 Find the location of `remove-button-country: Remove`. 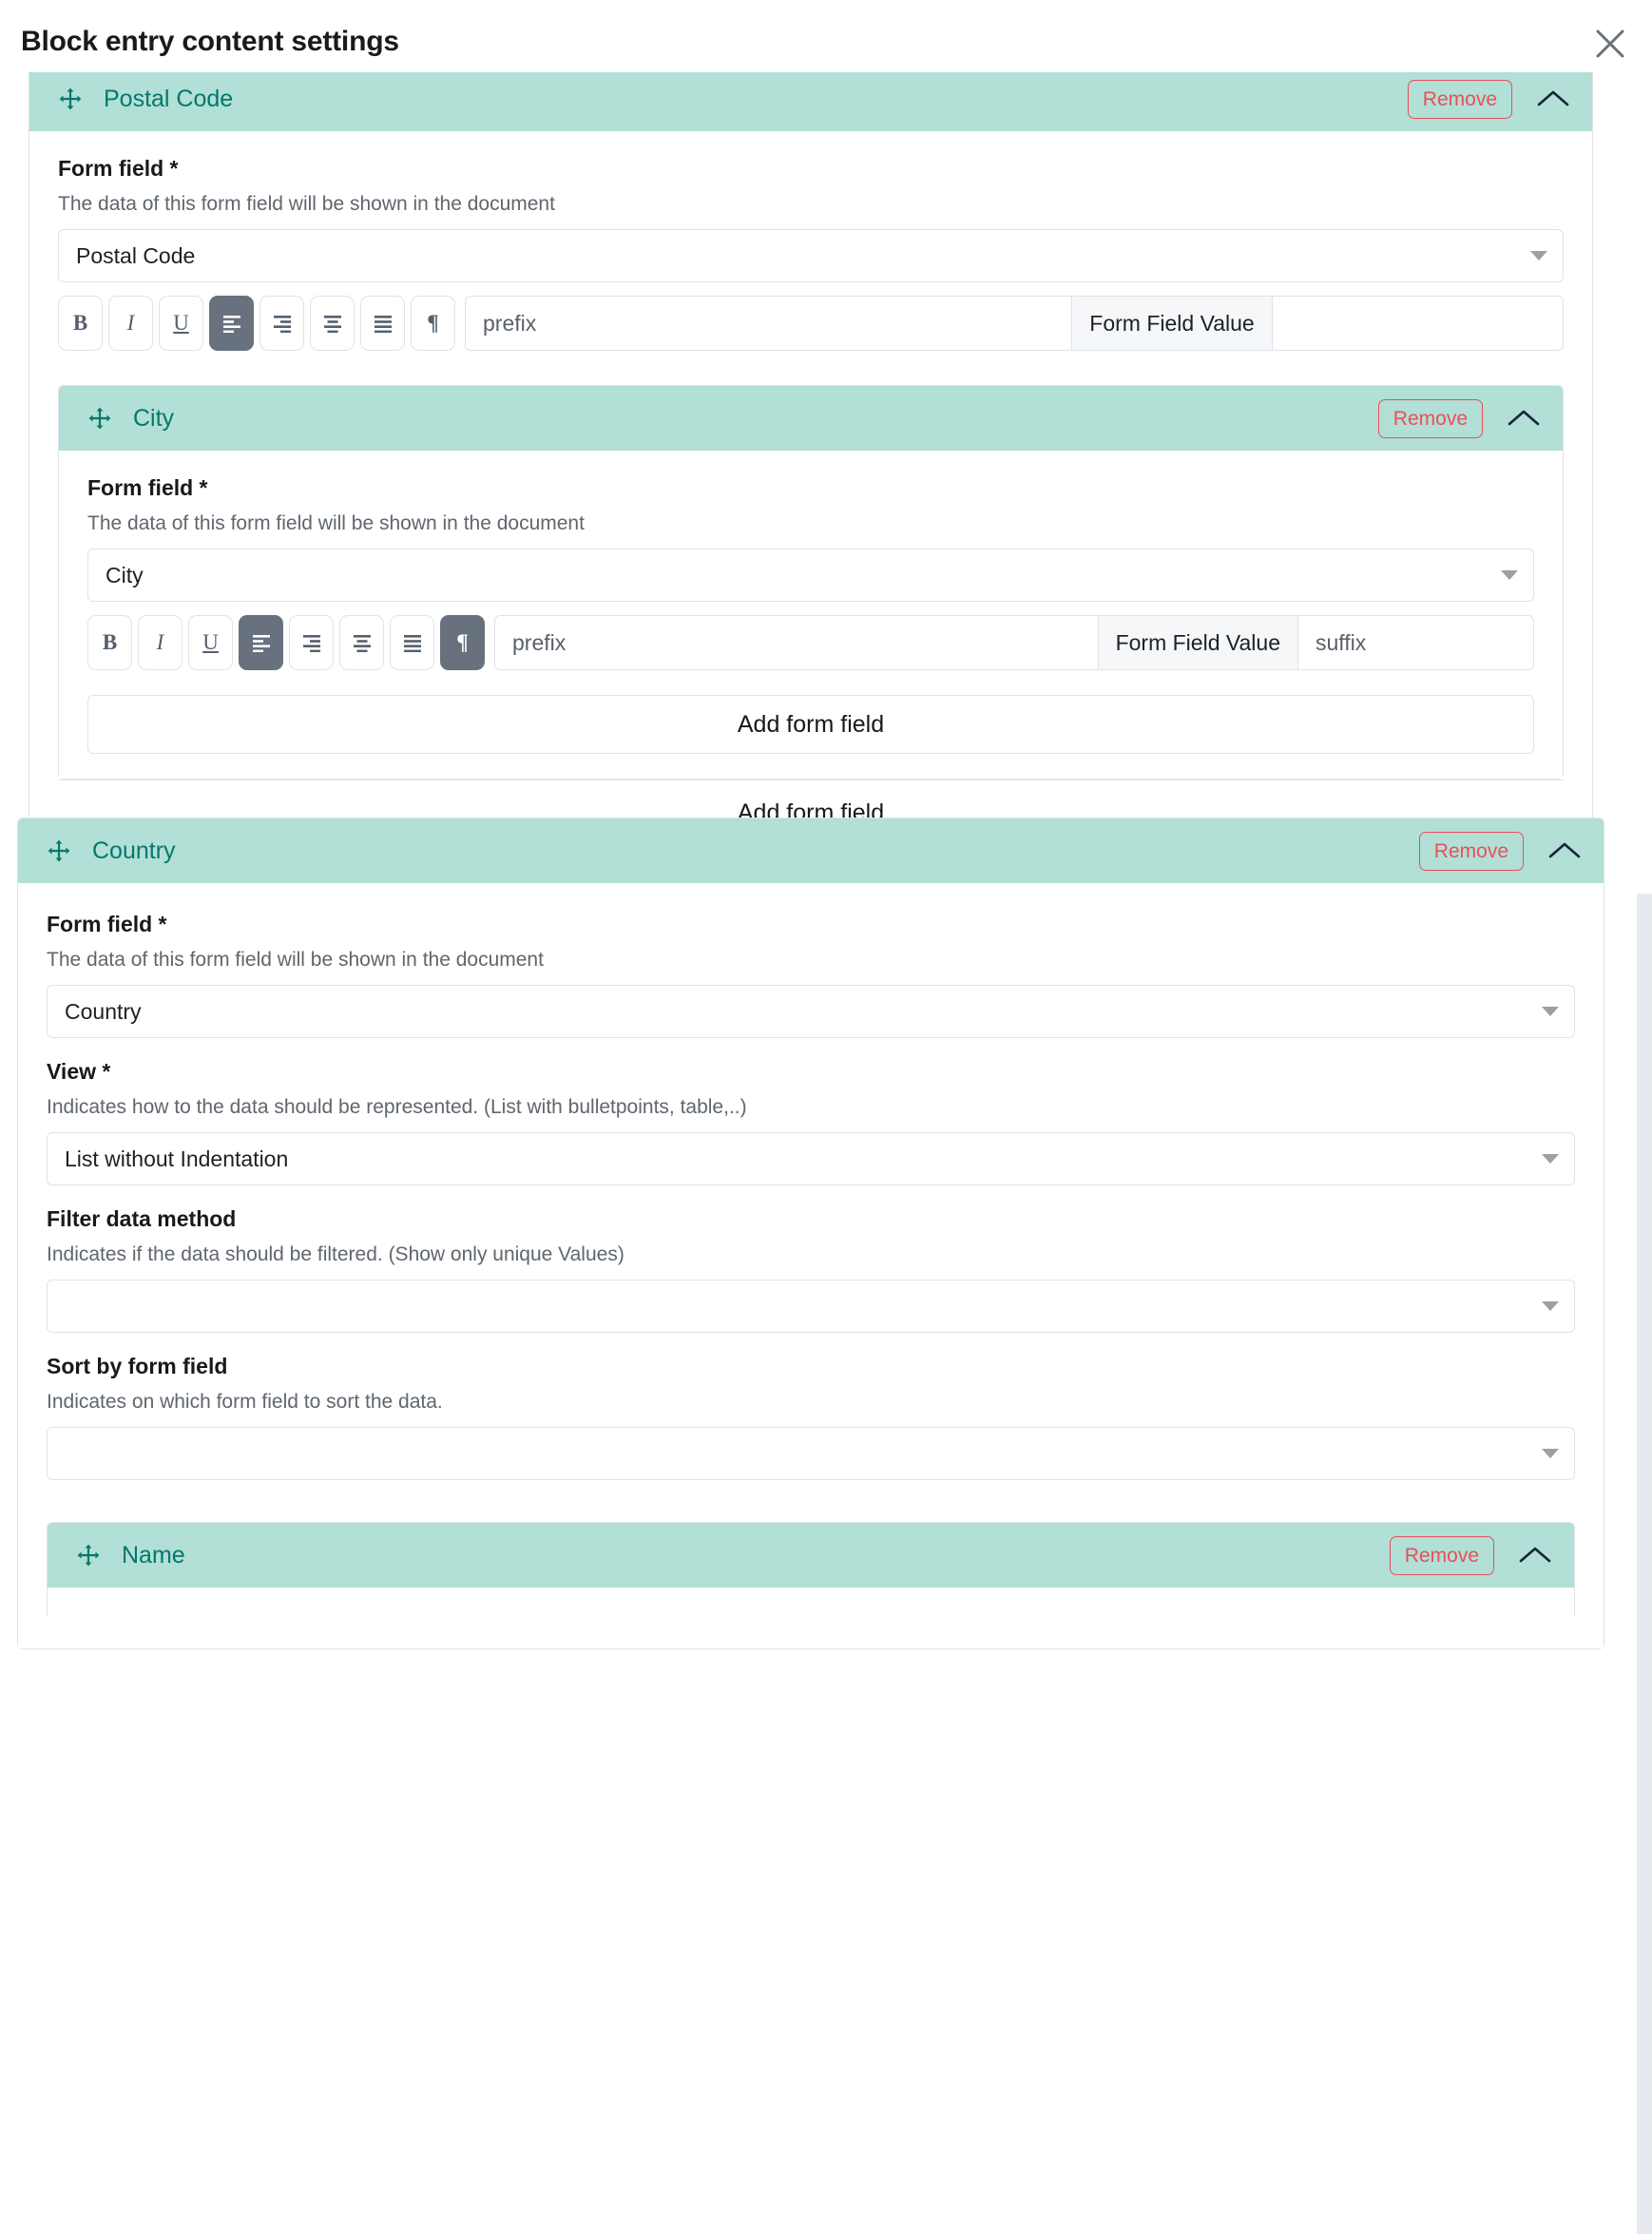

remove-button-country: Remove is located at coordinates (1471, 851).